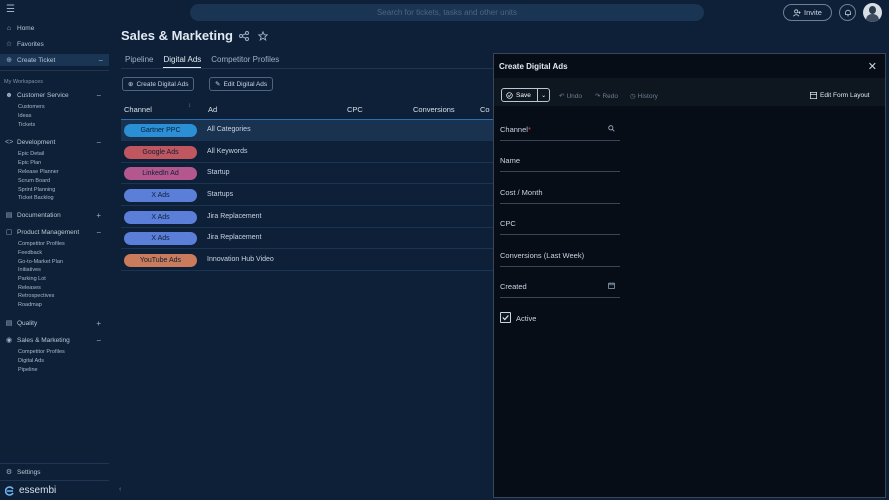 The width and height of the screenshot is (889, 500). Describe the element at coordinates (9, 323) in the screenshot. I see `quality-icon: ▤` at that location.